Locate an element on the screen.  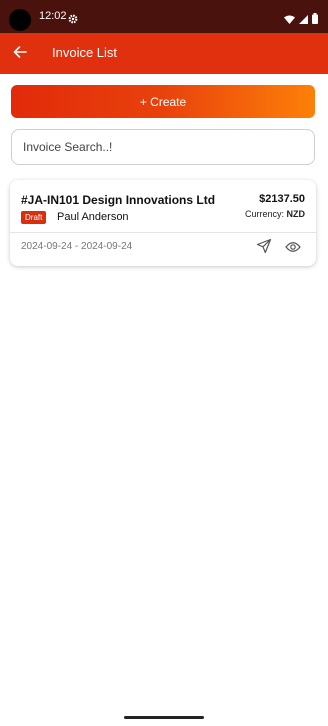
send-icon is located at coordinates (264, 248).